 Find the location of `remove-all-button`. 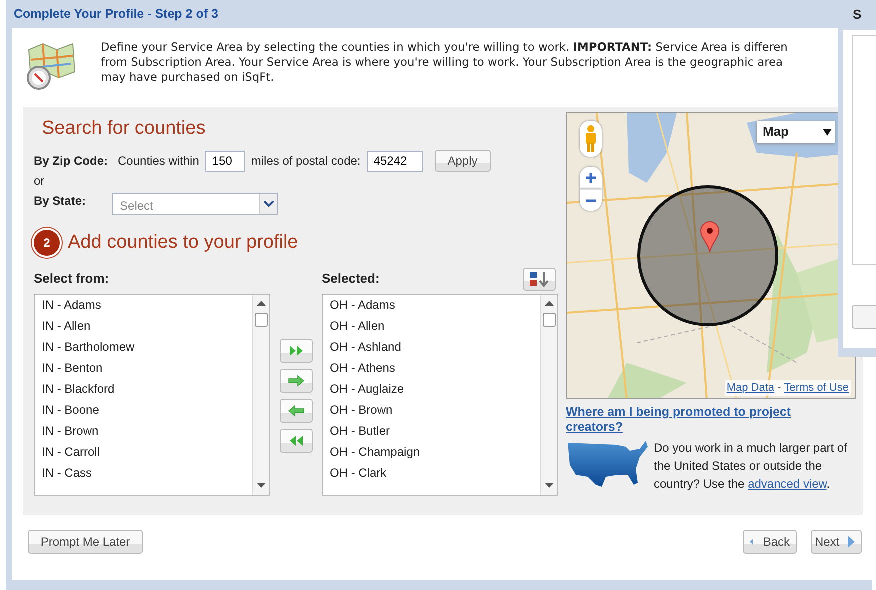

remove-all-button is located at coordinates (296, 441).